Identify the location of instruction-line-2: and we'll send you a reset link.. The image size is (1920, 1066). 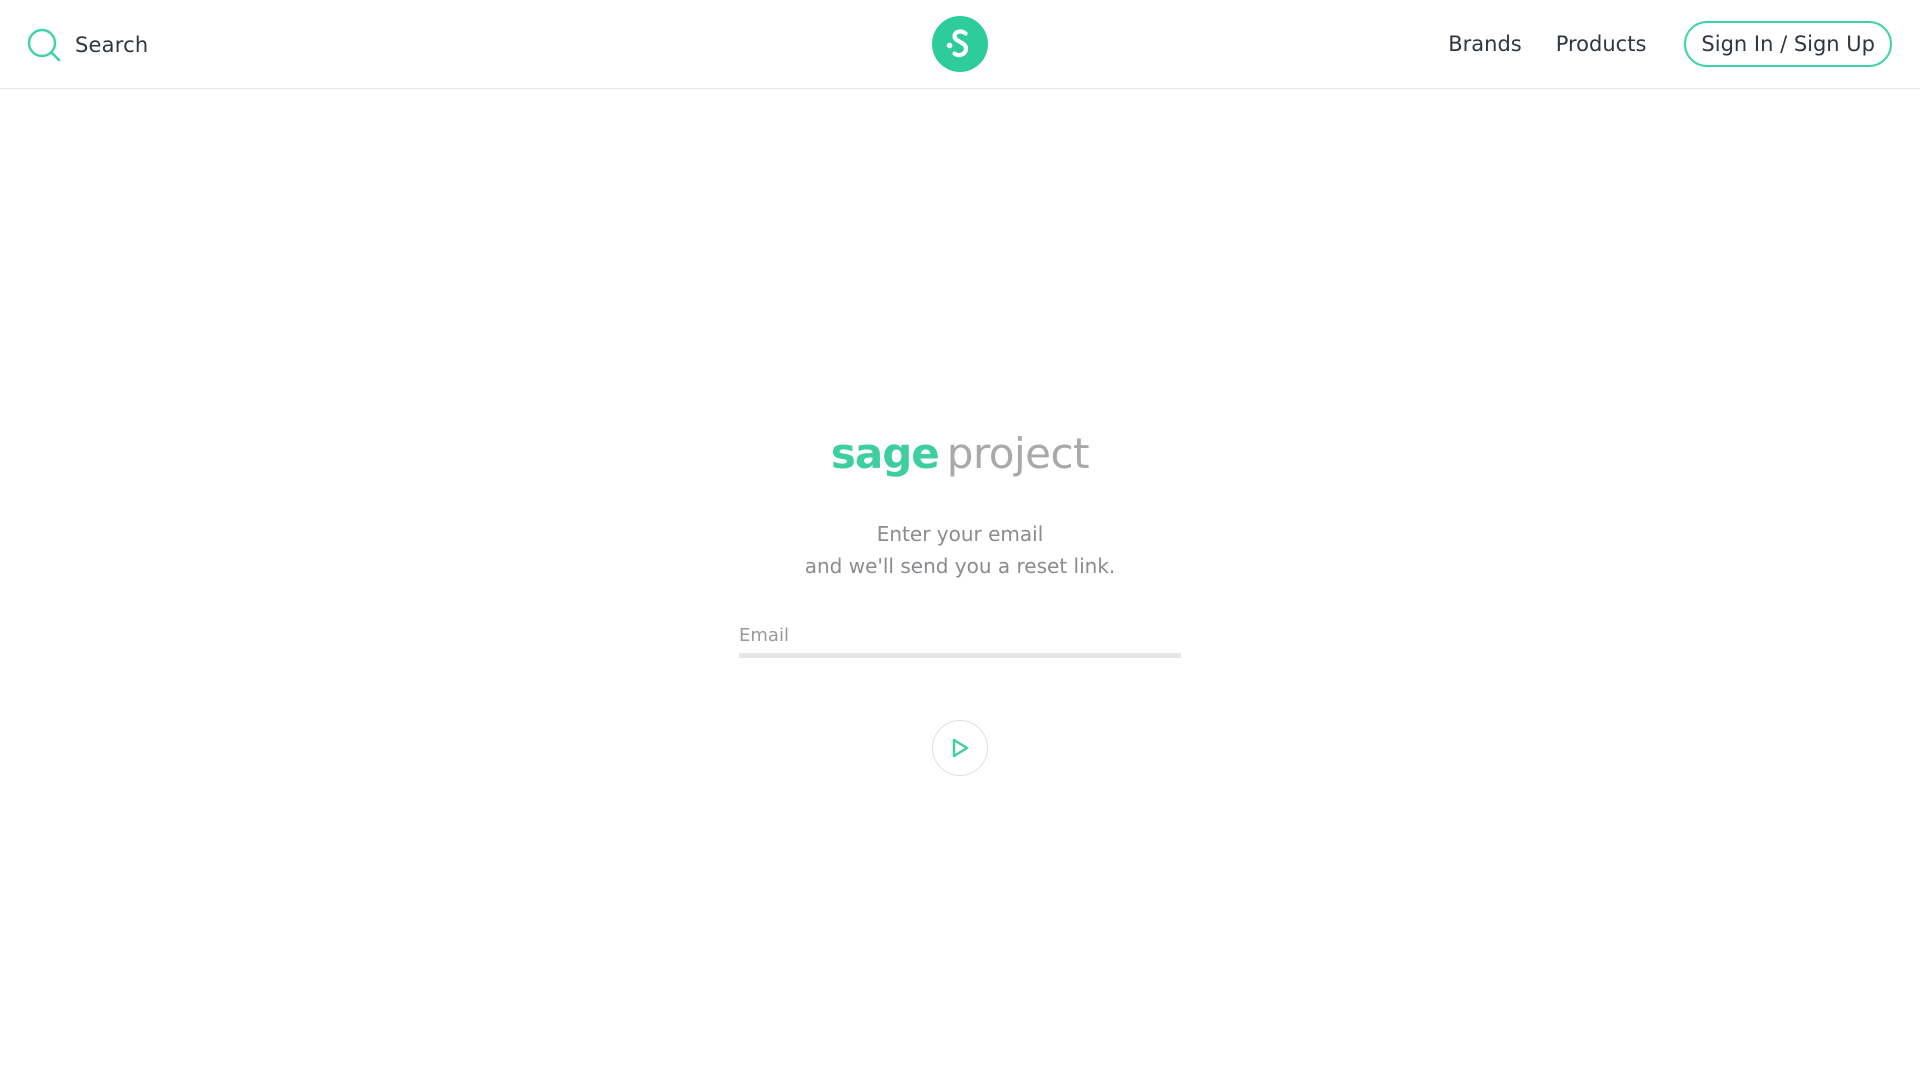
(960, 566).